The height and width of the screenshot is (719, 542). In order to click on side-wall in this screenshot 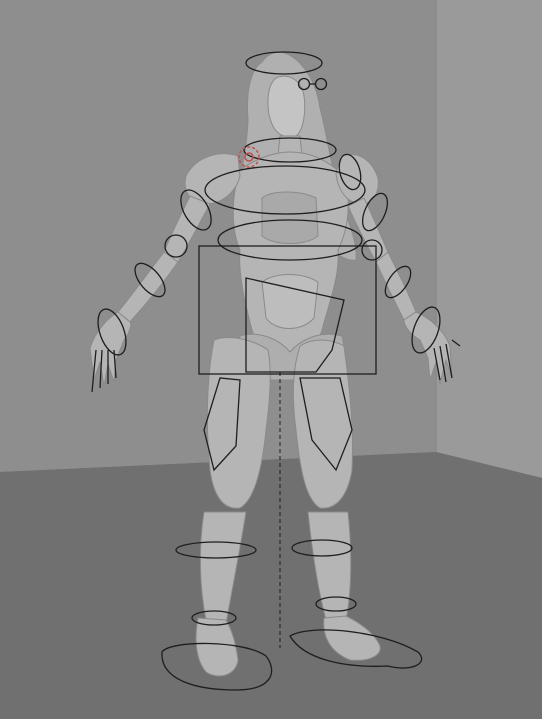, I will do `click(489, 239)`.